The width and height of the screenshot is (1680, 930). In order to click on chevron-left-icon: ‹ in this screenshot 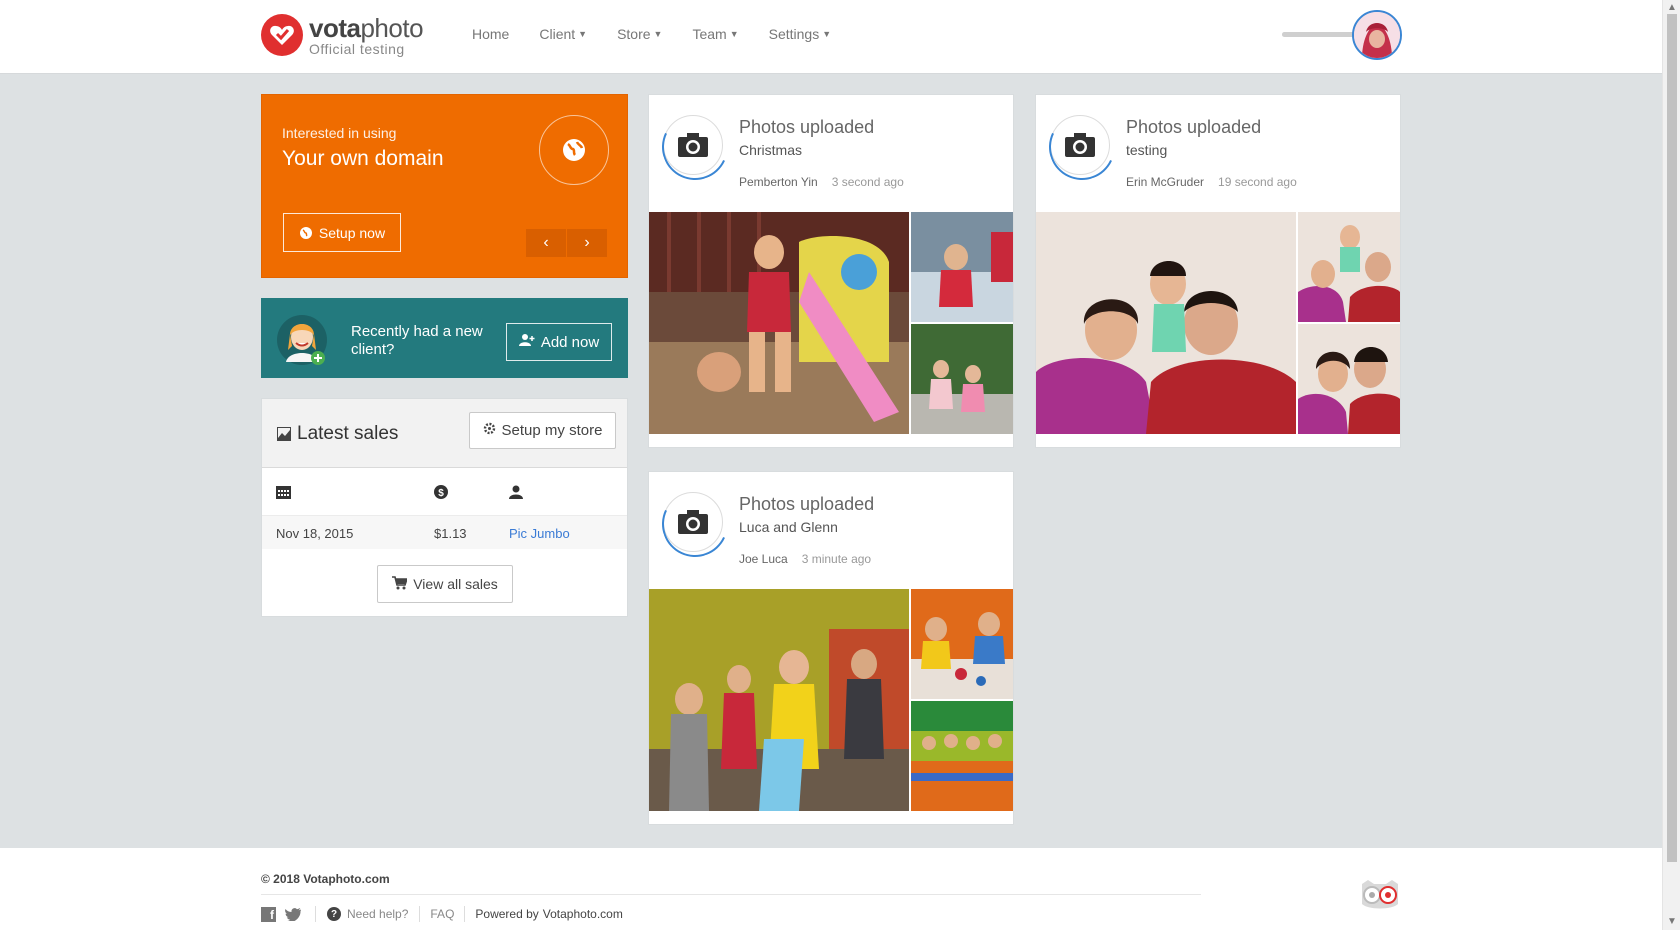, I will do `click(546, 242)`.